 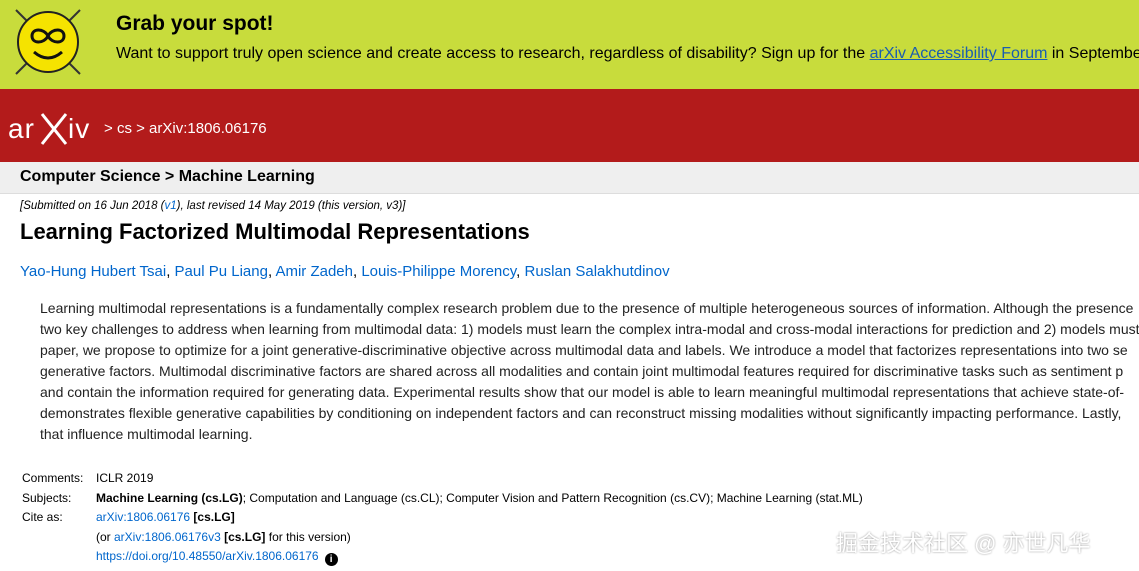 What do you see at coordinates (308, 537) in the screenshot?
I see `cite-version-suffix: for this version)` at bounding box center [308, 537].